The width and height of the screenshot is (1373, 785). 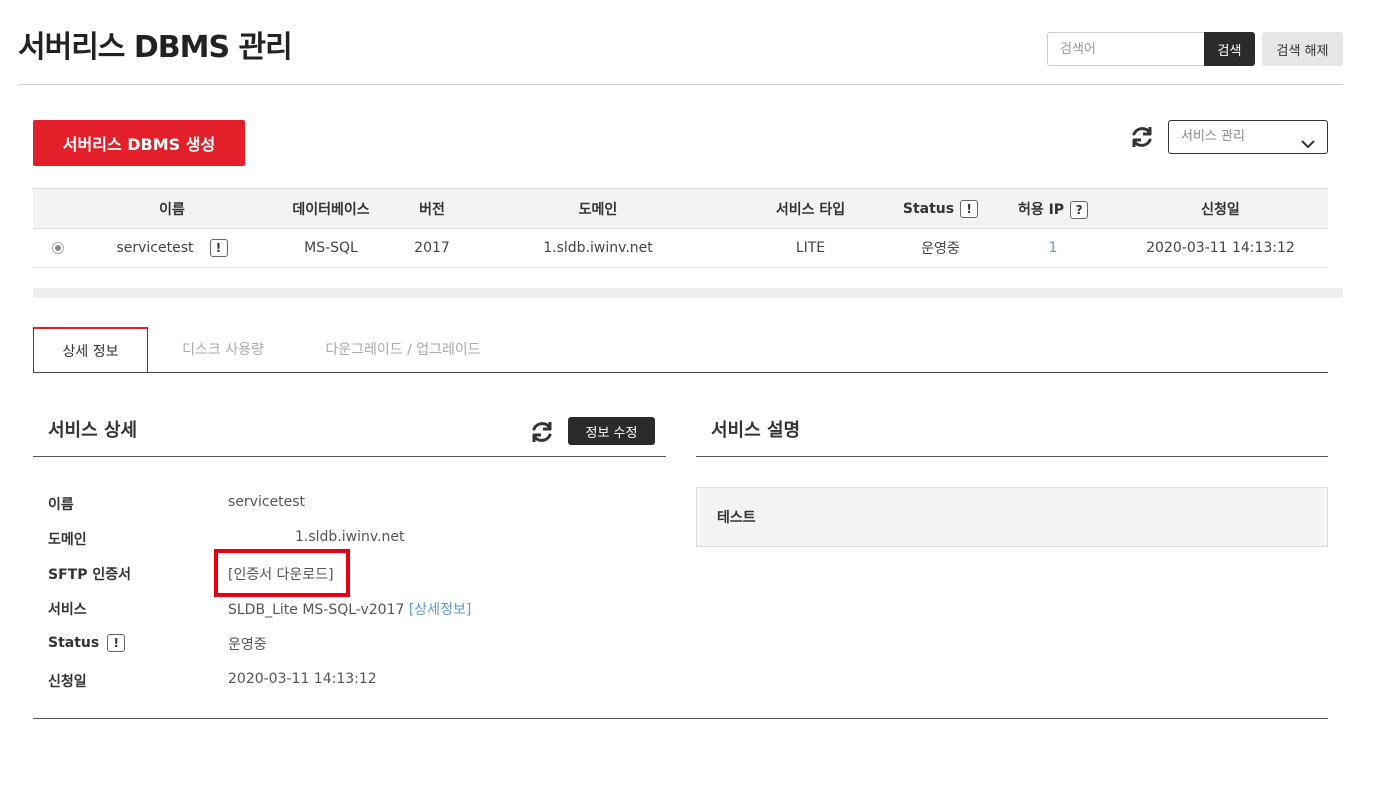 I want to click on col-database: 데이터베이스, so click(x=331, y=208).